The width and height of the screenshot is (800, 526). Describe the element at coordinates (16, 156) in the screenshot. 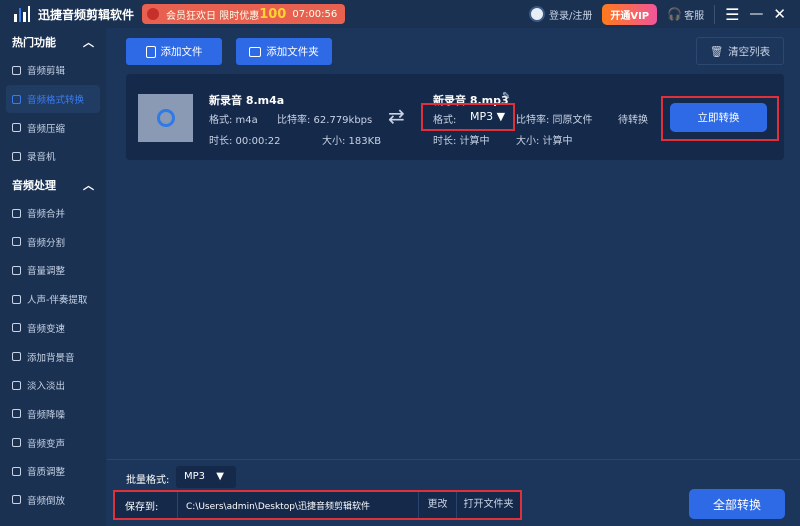

I see `recorder-icon` at that location.